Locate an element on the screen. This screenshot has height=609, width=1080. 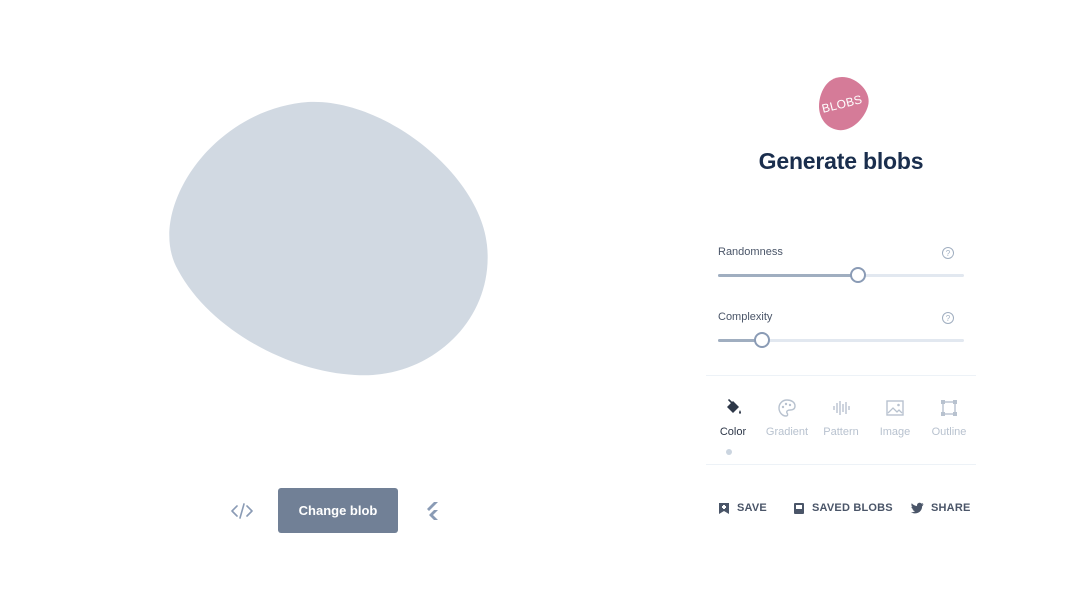
tab-image: Image is located at coordinates (895, 422).